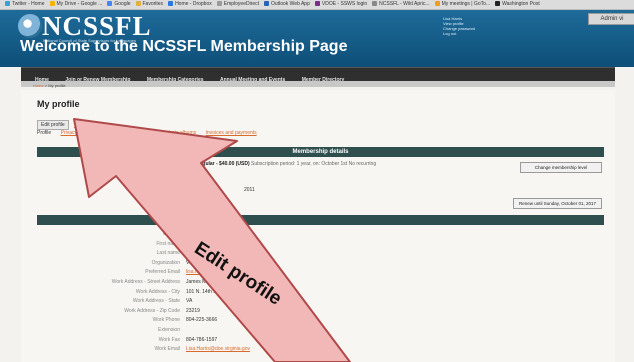 The image size is (634, 362). What do you see at coordinates (437, 3) in the screenshot?
I see `goto-icon` at bounding box center [437, 3].